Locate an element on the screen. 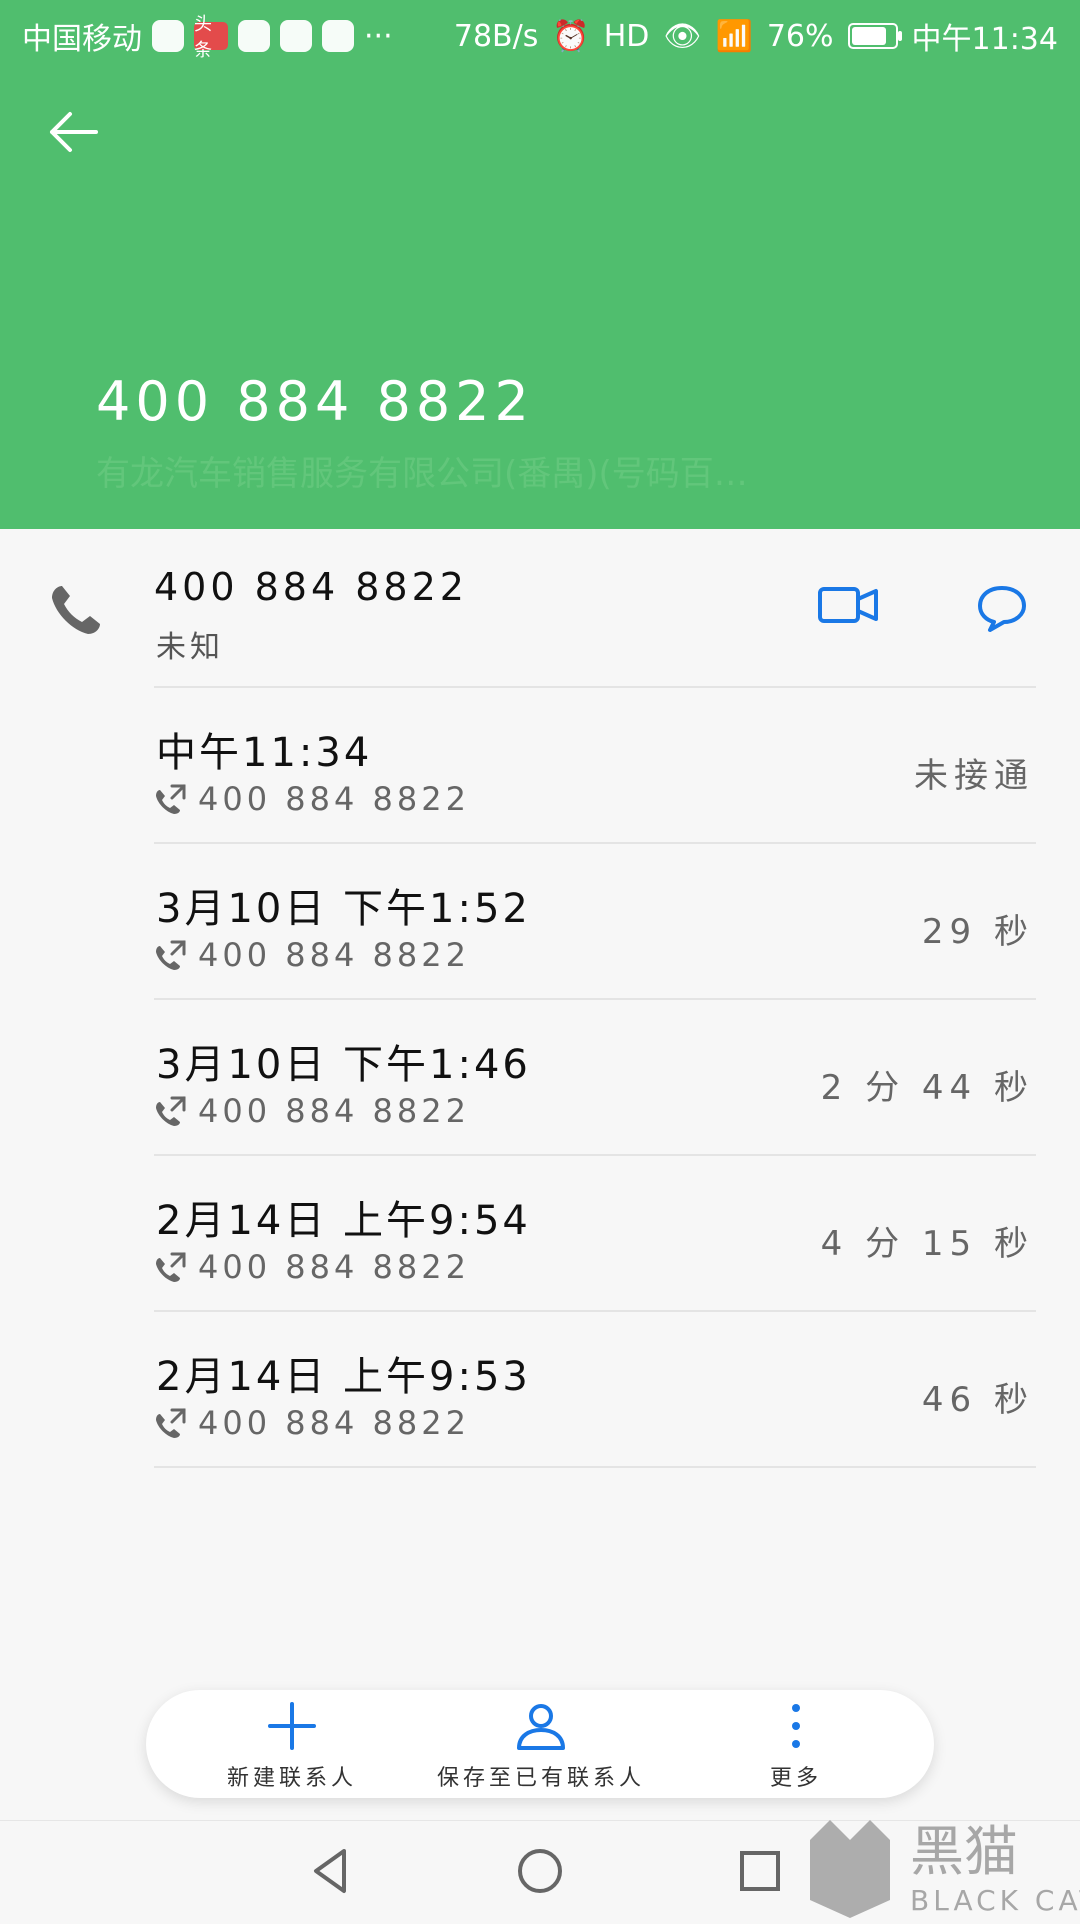 Image resolution: width=1080 pixels, height=1924 pixels. call-log-item: 2月14日 上午9:54 400 884 8822 4 分 15 秒 is located at coordinates (540, 1234).